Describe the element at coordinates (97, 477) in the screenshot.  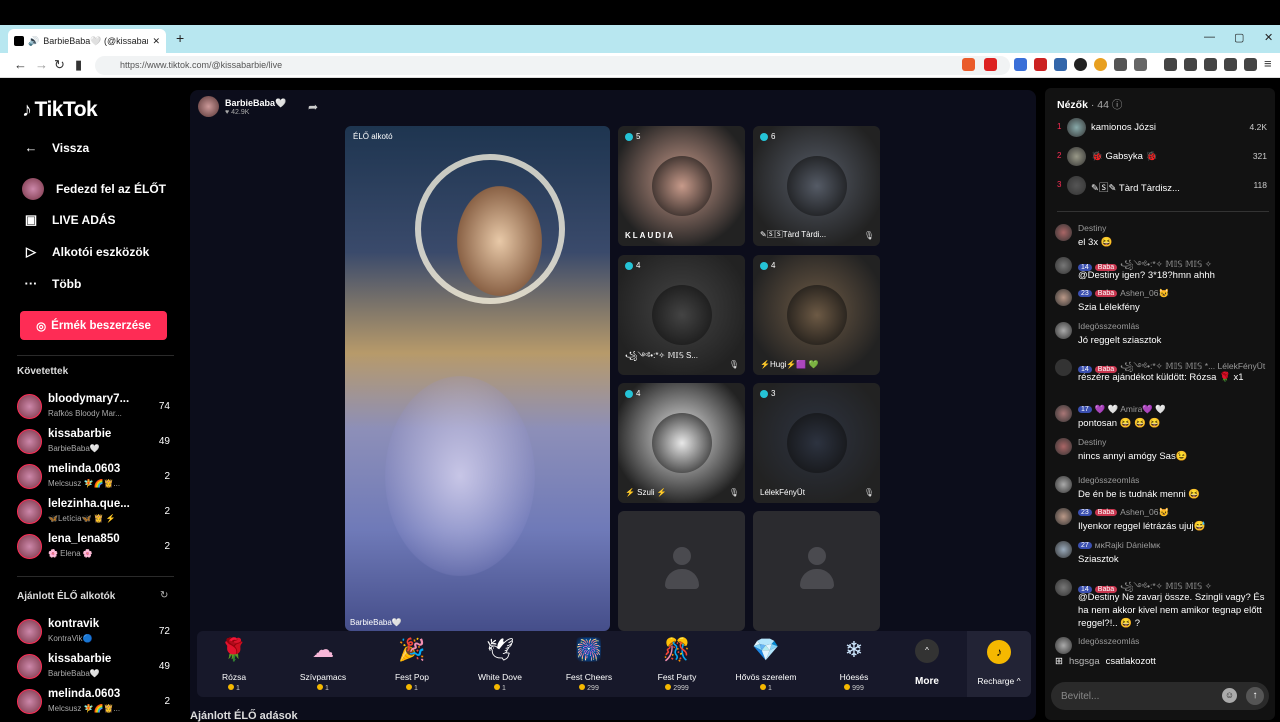
I see `following-account: melinda.0603 Melcsusz 🧚🌈👸... 2` at that location.